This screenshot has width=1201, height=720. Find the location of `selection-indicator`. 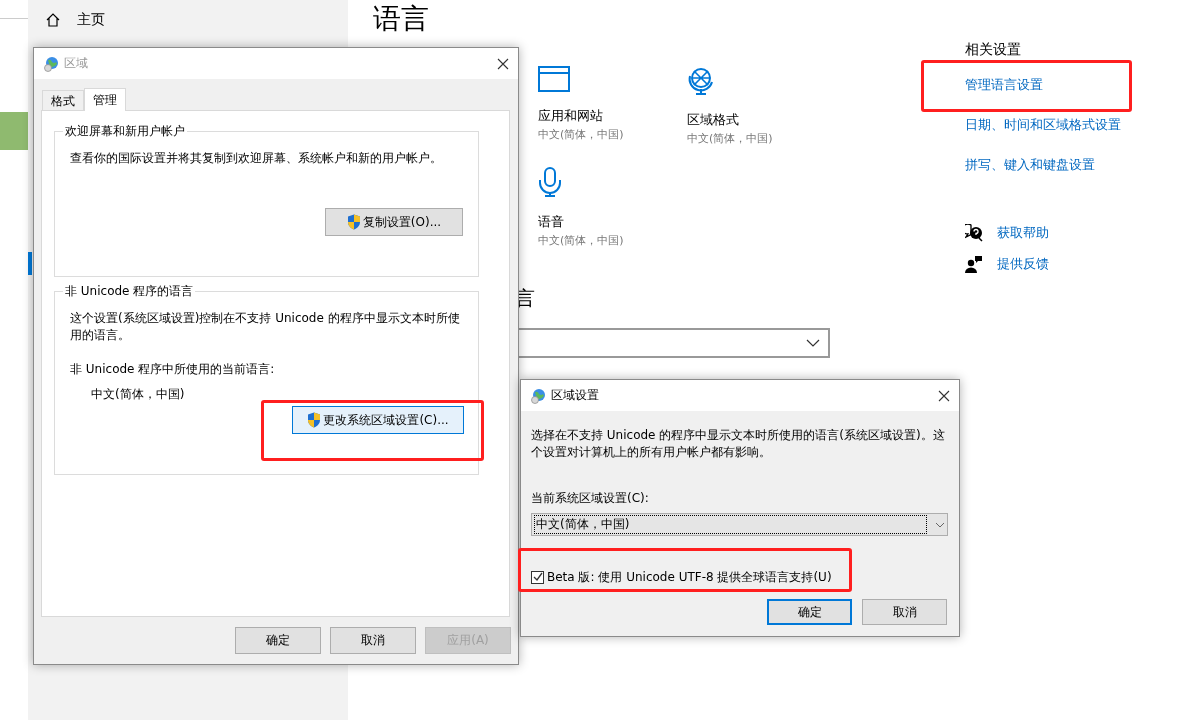

selection-indicator is located at coordinates (30, 263).